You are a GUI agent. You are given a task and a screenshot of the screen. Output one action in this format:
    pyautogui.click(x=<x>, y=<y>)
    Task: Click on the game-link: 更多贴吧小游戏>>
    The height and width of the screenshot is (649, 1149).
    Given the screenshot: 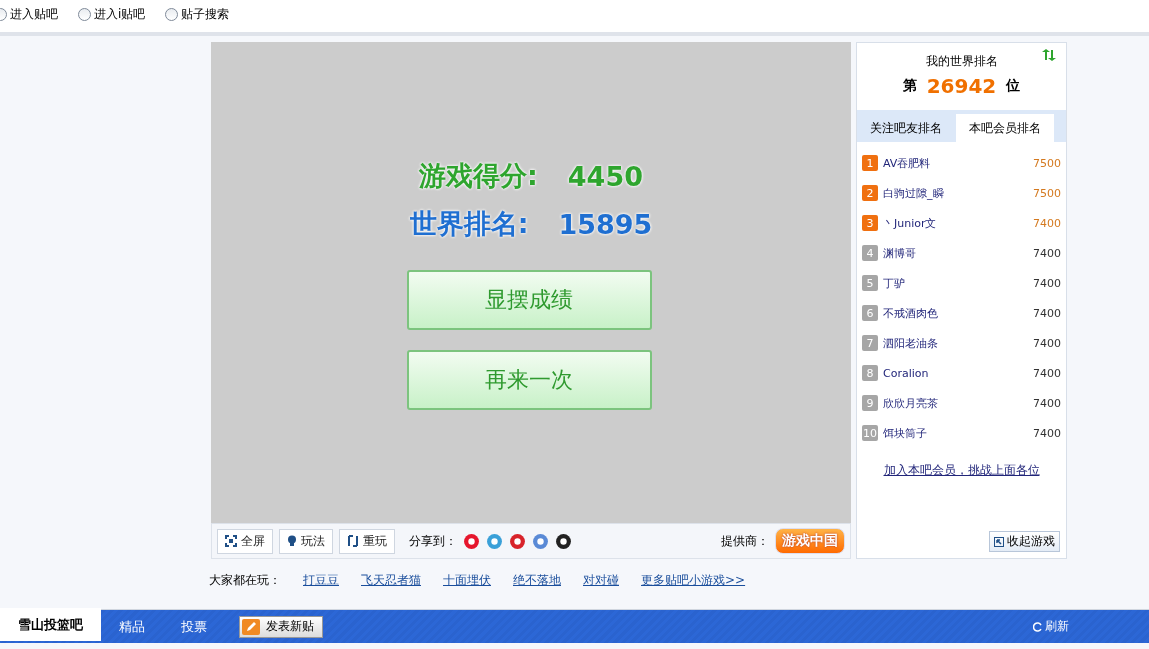 What is the action you would take?
    pyautogui.click(x=693, y=580)
    